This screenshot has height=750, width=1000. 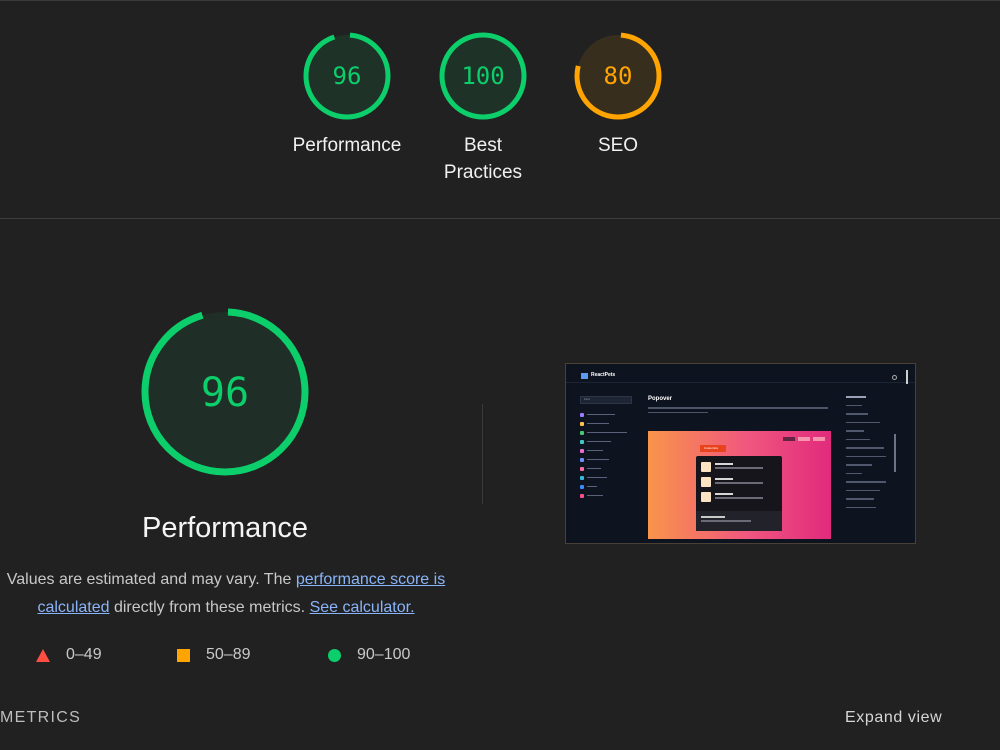 I want to click on screenshot-popover-button-label: Customize, so click(x=711, y=448).